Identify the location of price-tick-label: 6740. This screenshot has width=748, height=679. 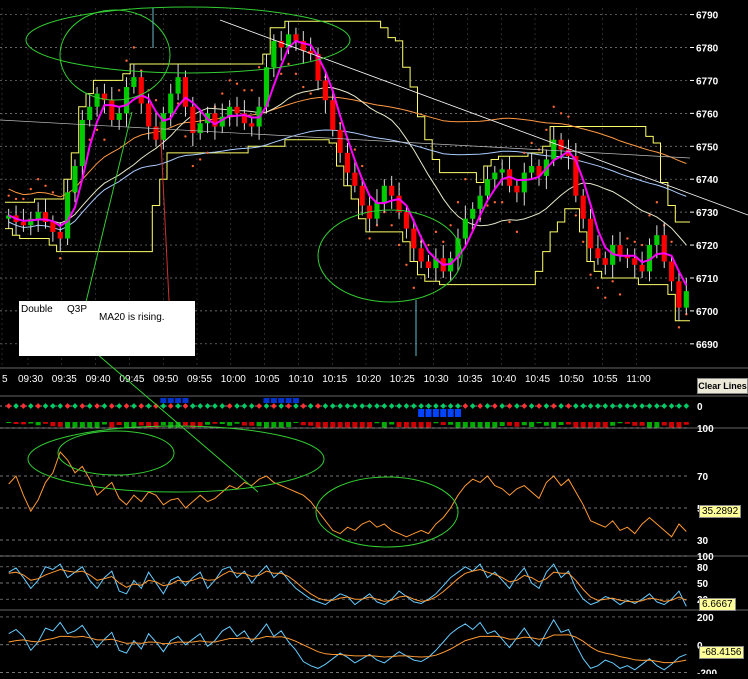
(707, 180).